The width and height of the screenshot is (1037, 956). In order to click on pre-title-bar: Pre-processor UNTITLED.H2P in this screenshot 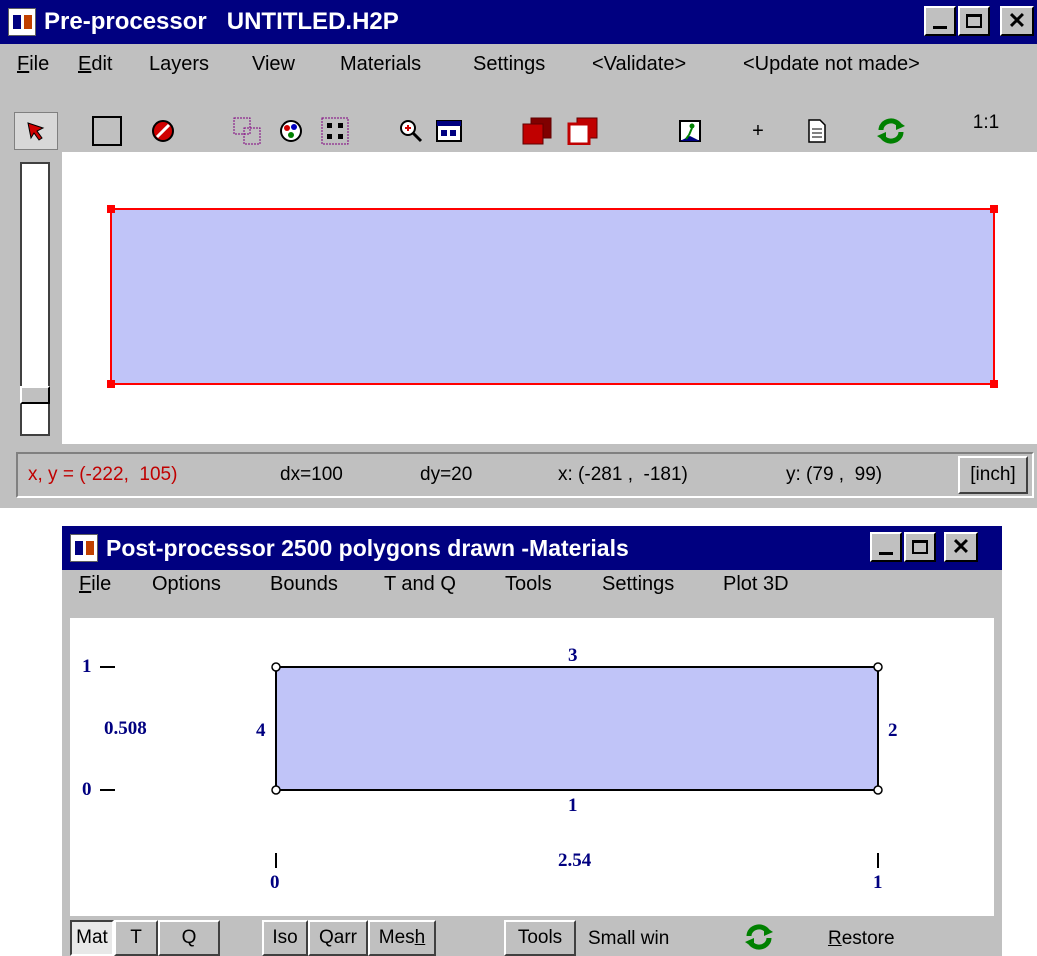, I will do `click(518, 22)`.